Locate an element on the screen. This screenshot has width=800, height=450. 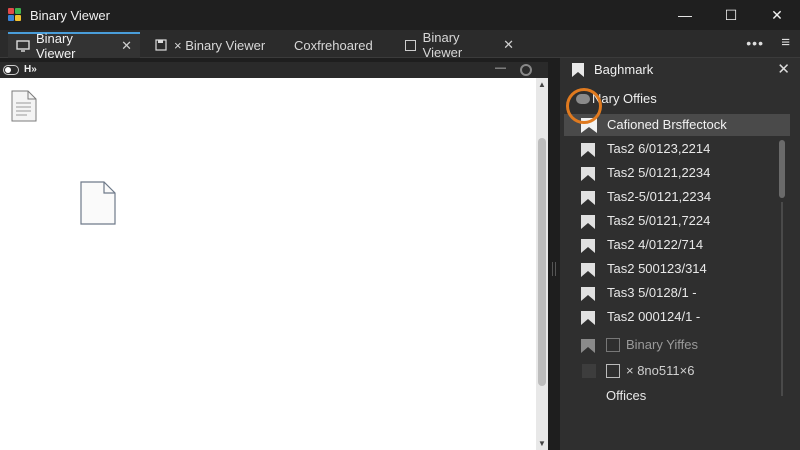
panel-scroll-track is located at coordinates (782, 299).